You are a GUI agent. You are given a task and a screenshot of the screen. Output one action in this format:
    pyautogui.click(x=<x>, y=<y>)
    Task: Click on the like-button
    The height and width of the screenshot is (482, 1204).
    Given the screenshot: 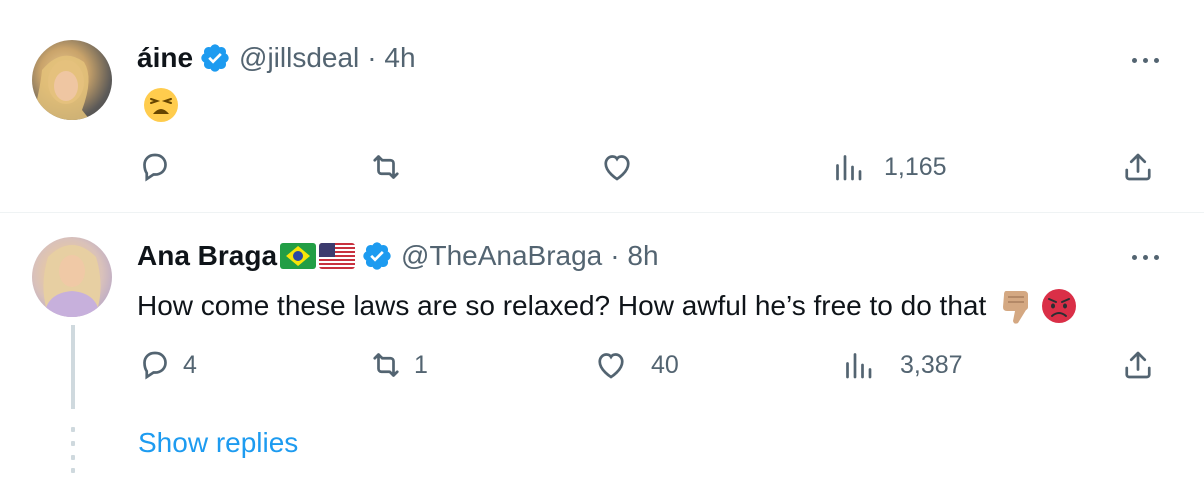 What is the action you would take?
    pyautogui.click(x=626, y=167)
    